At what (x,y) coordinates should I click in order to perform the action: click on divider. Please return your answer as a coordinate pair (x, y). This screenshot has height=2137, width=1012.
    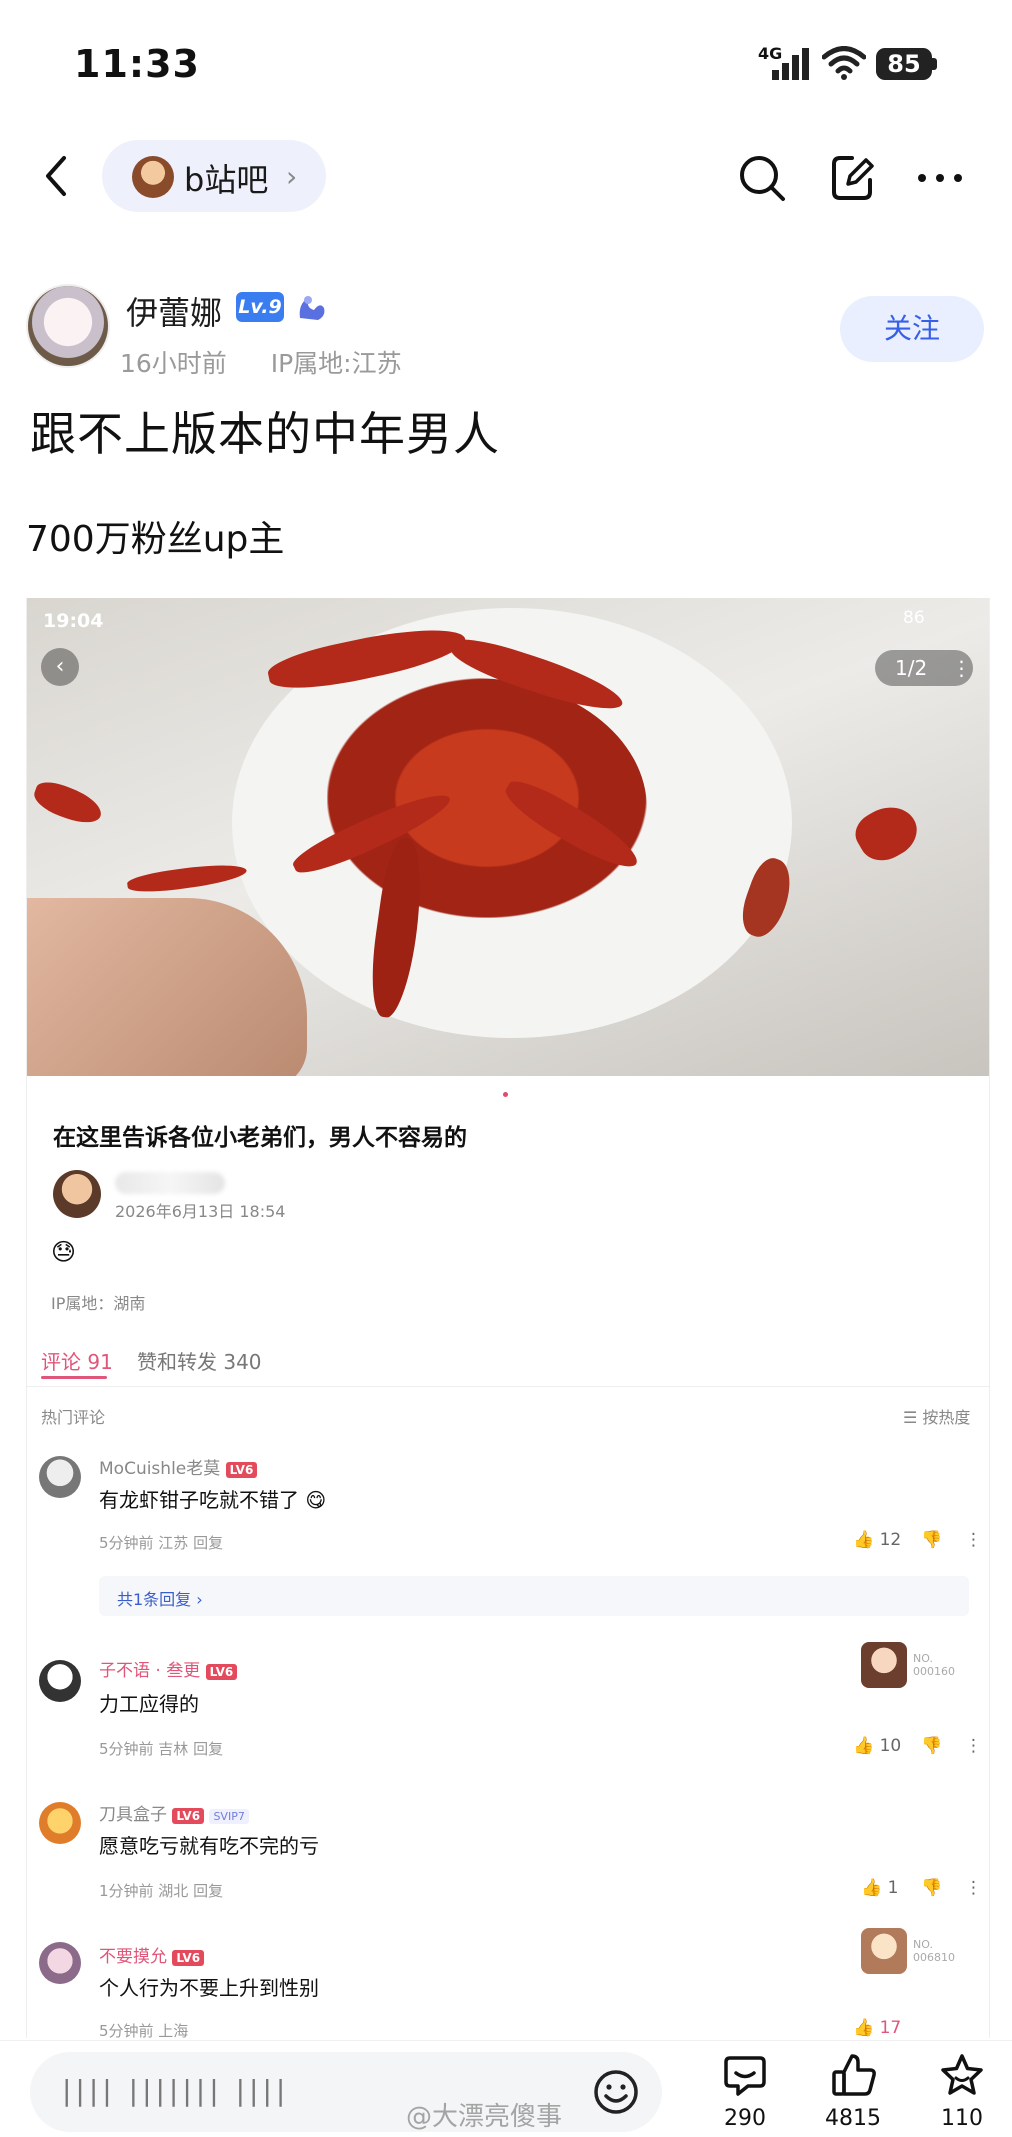
    Looking at the image, I should click on (508, 1386).